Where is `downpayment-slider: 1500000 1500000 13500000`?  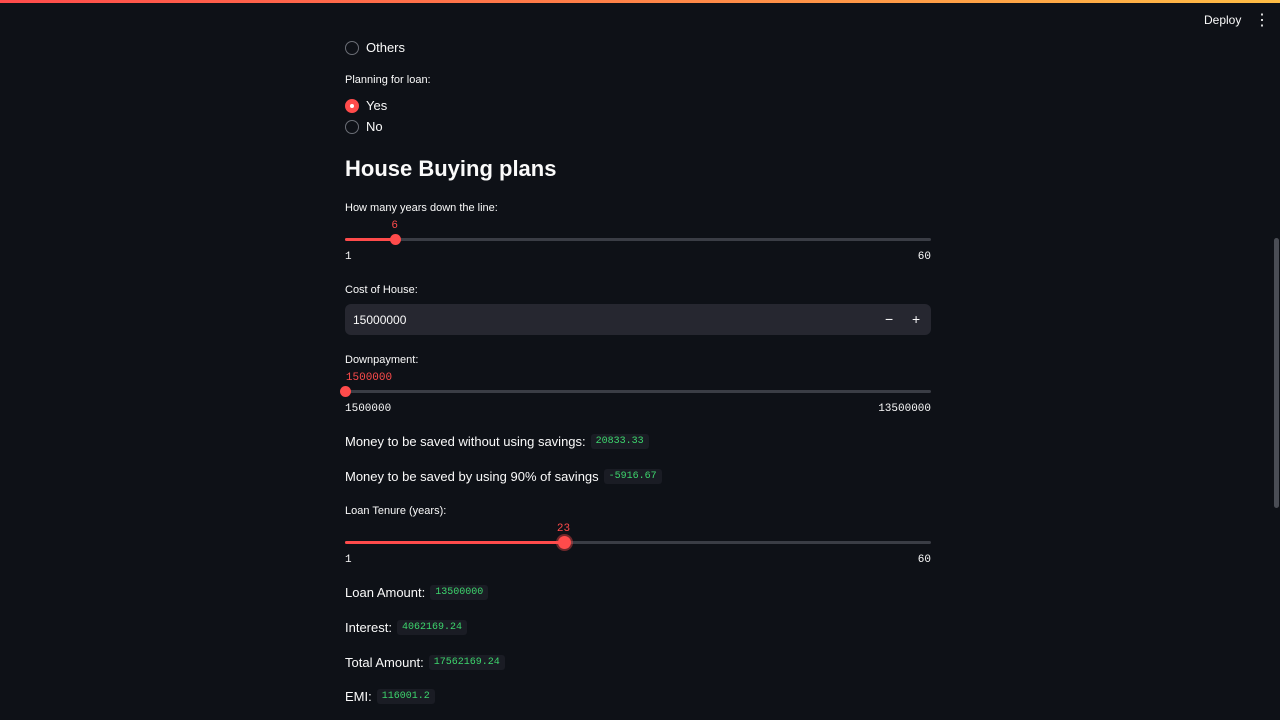
downpayment-slider: 1500000 1500000 13500000 is located at coordinates (635, 395).